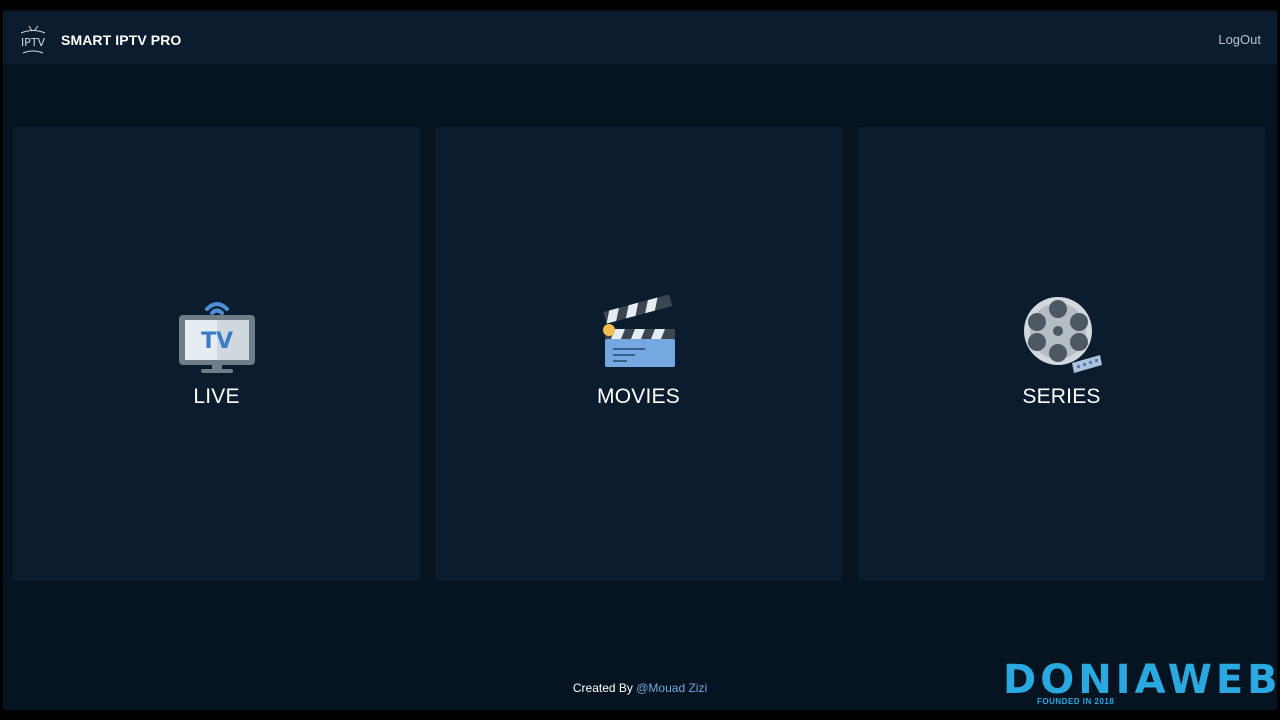  What do you see at coordinates (1061, 396) in the screenshot?
I see `series-label: SERIES` at bounding box center [1061, 396].